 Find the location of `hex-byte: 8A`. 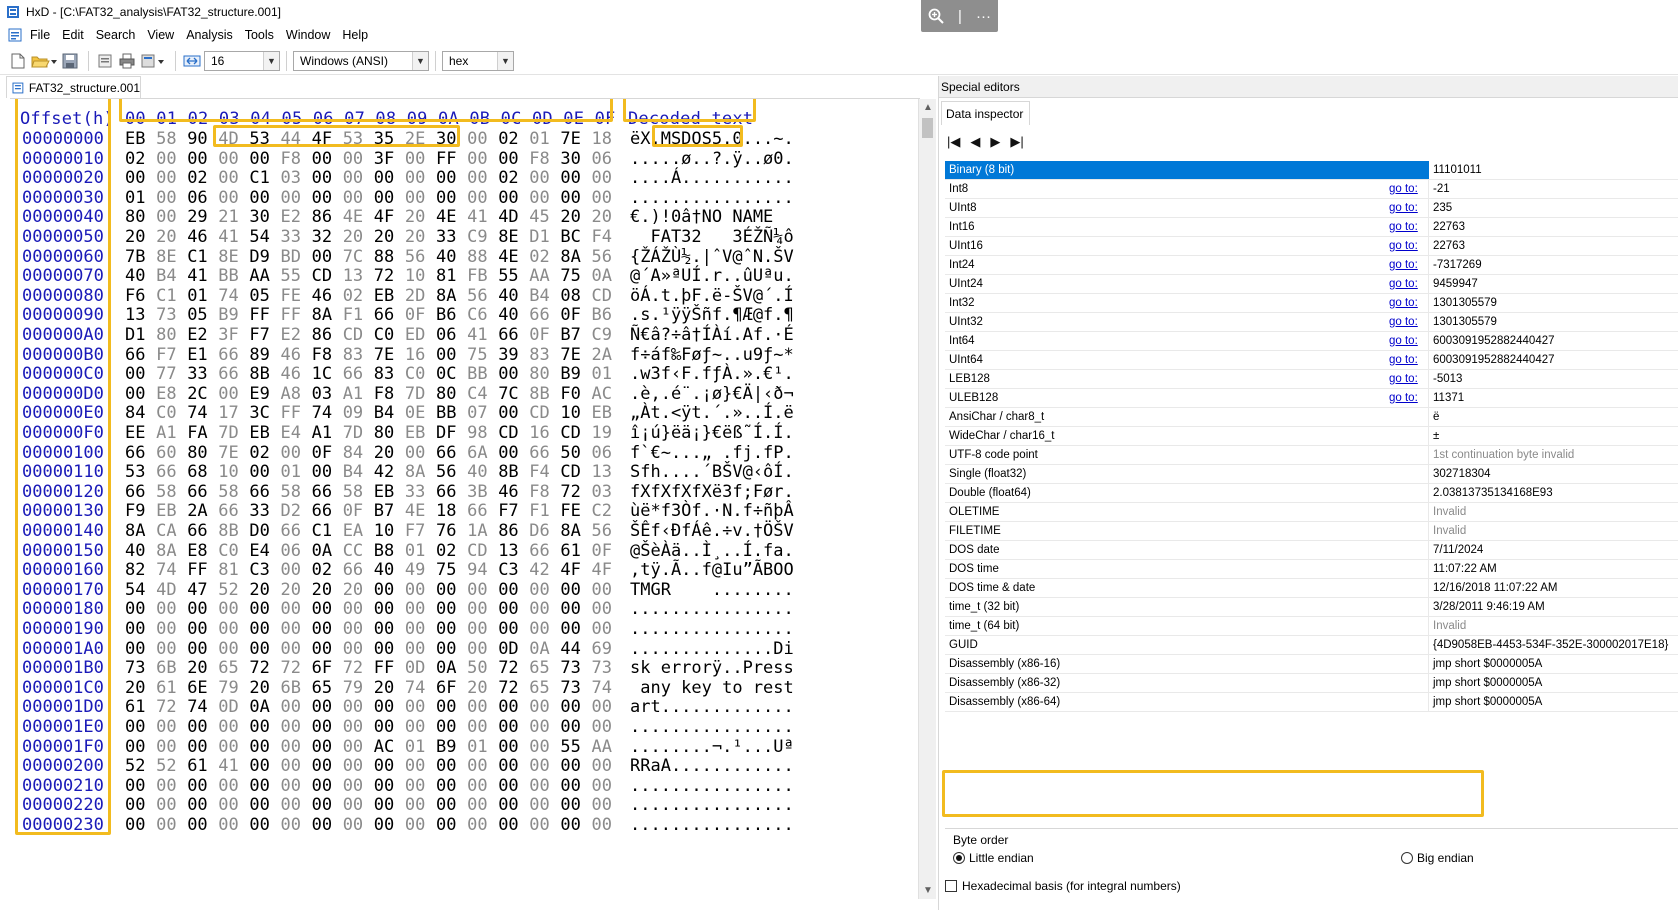

hex-byte: 8A is located at coordinates (446, 296).